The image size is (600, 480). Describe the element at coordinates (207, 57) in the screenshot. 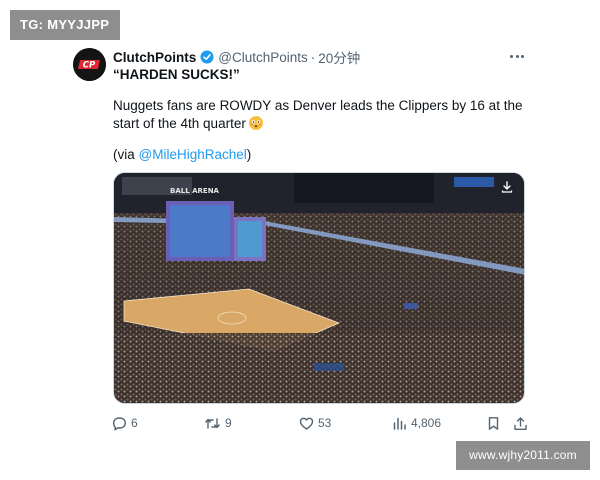

I see `verified-badge-icon` at that location.